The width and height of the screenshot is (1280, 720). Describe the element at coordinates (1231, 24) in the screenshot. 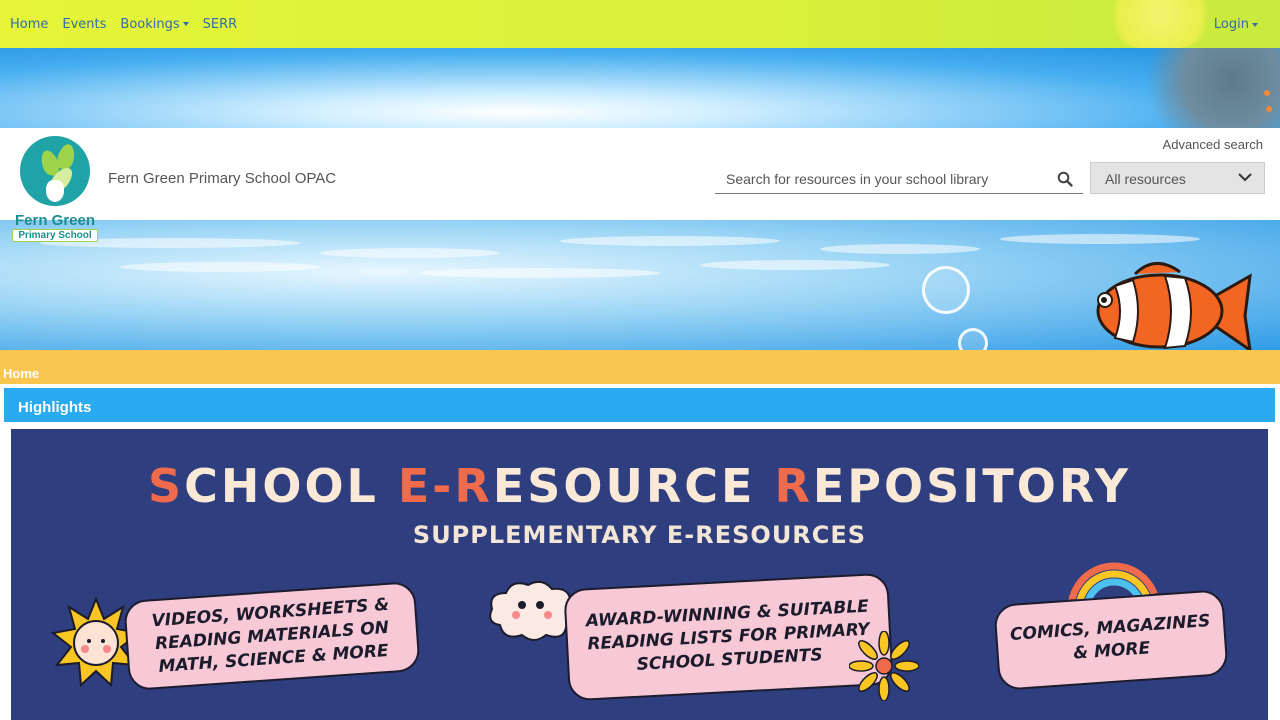

I see `login-label: Login` at that location.